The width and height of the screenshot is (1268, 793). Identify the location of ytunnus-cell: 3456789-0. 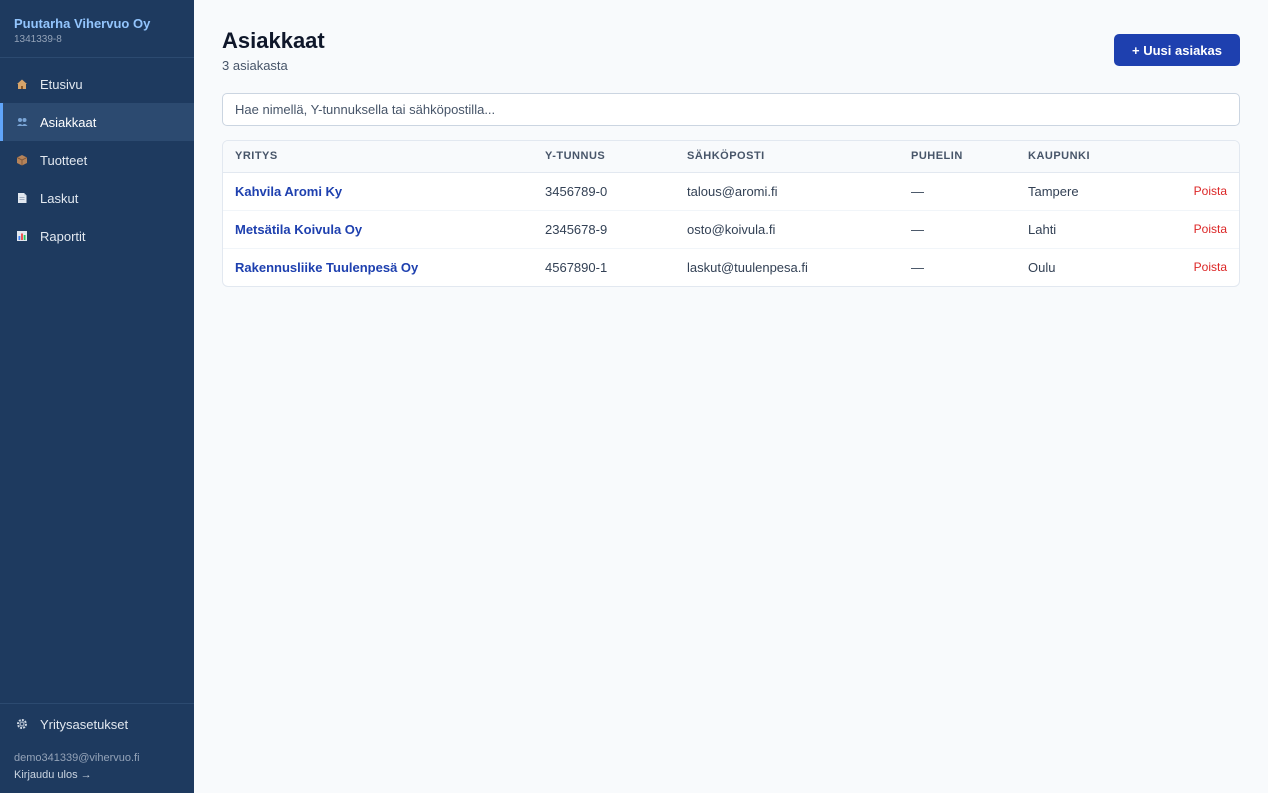
(604, 191).